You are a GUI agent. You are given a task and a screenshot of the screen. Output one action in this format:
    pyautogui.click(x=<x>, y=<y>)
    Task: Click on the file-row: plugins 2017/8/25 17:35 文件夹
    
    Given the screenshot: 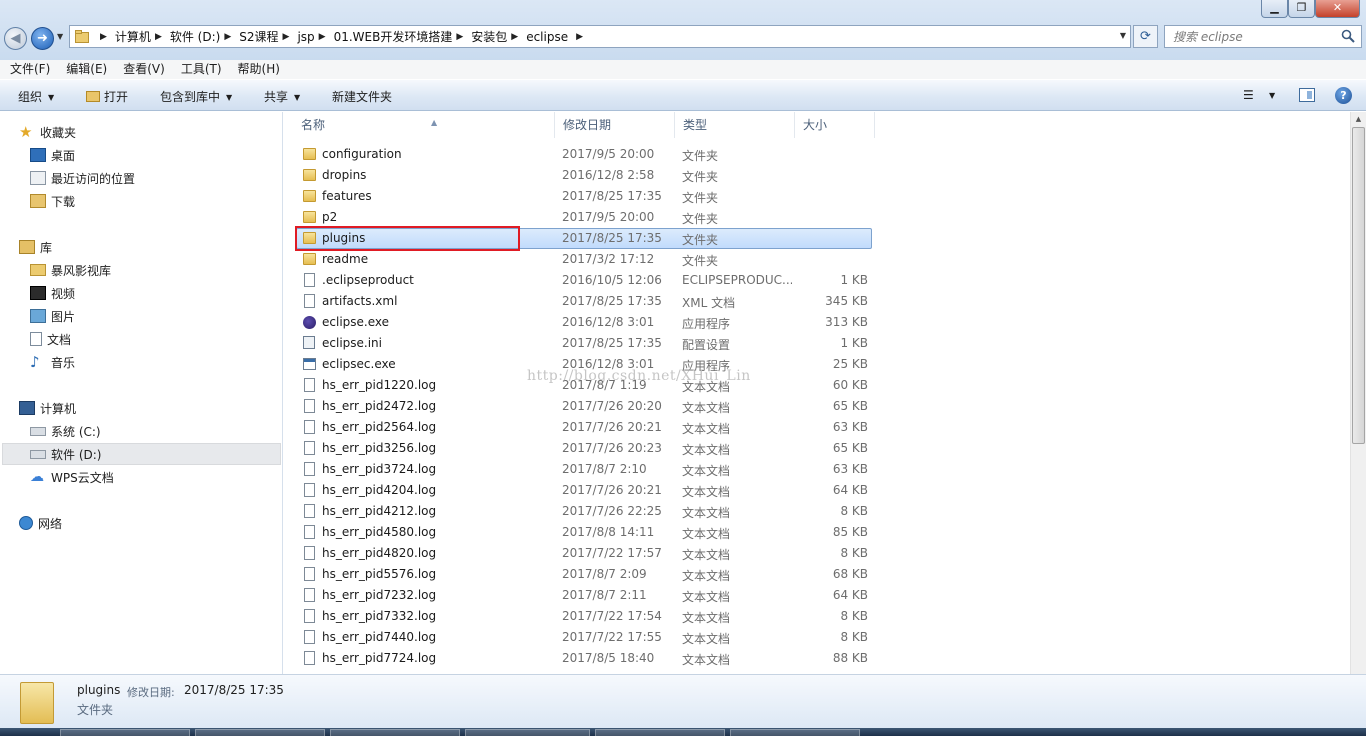 What is the action you would take?
    pyautogui.click(x=817, y=238)
    